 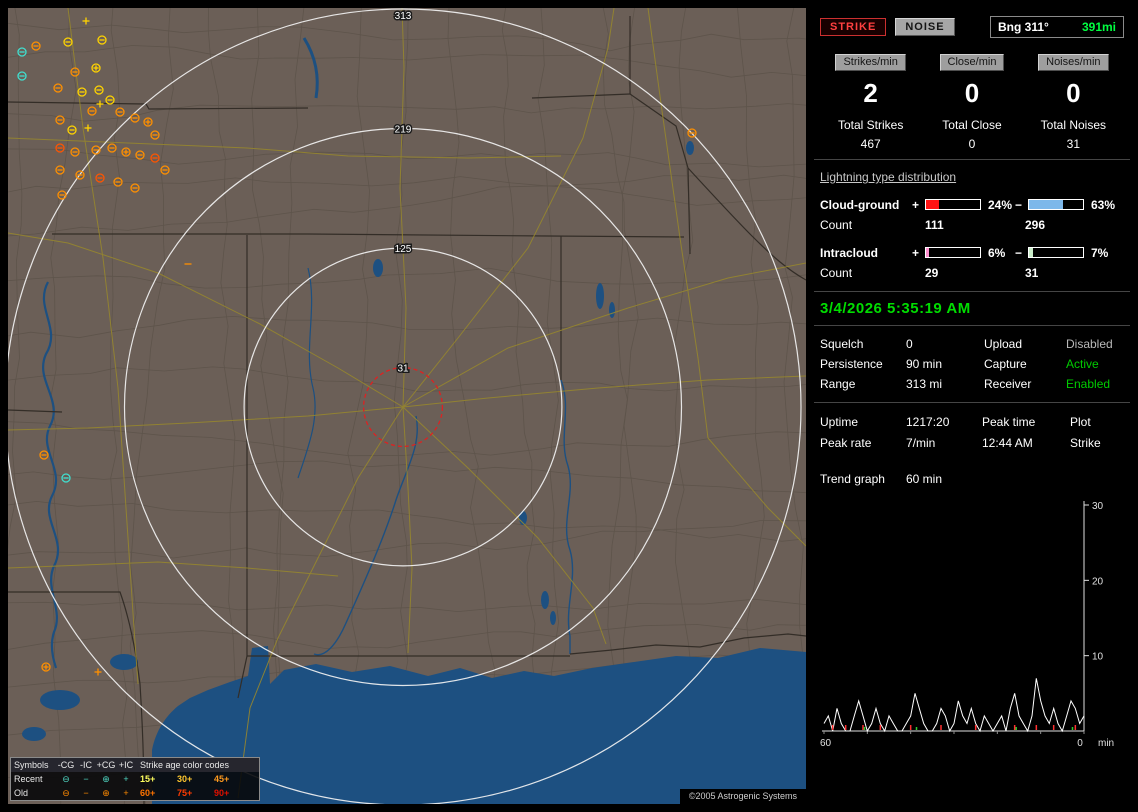 I want to click on legend-recent-row: Recent ⊖ − ⊕ + 15+ 30+ 45+, so click(x=135, y=779).